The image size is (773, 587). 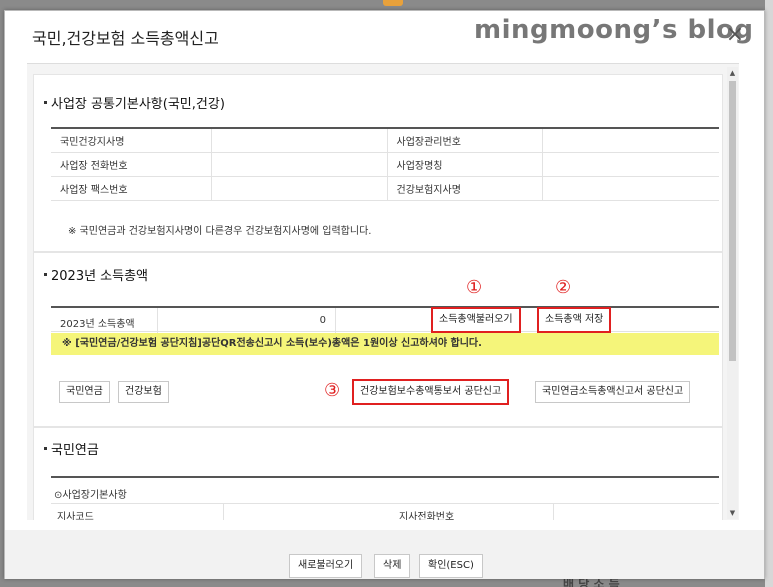 What do you see at coordinates (100, 276) in the screenshot?
I see `section-heading-text: 2023년 소득총액` at bounding box center [100, 276].